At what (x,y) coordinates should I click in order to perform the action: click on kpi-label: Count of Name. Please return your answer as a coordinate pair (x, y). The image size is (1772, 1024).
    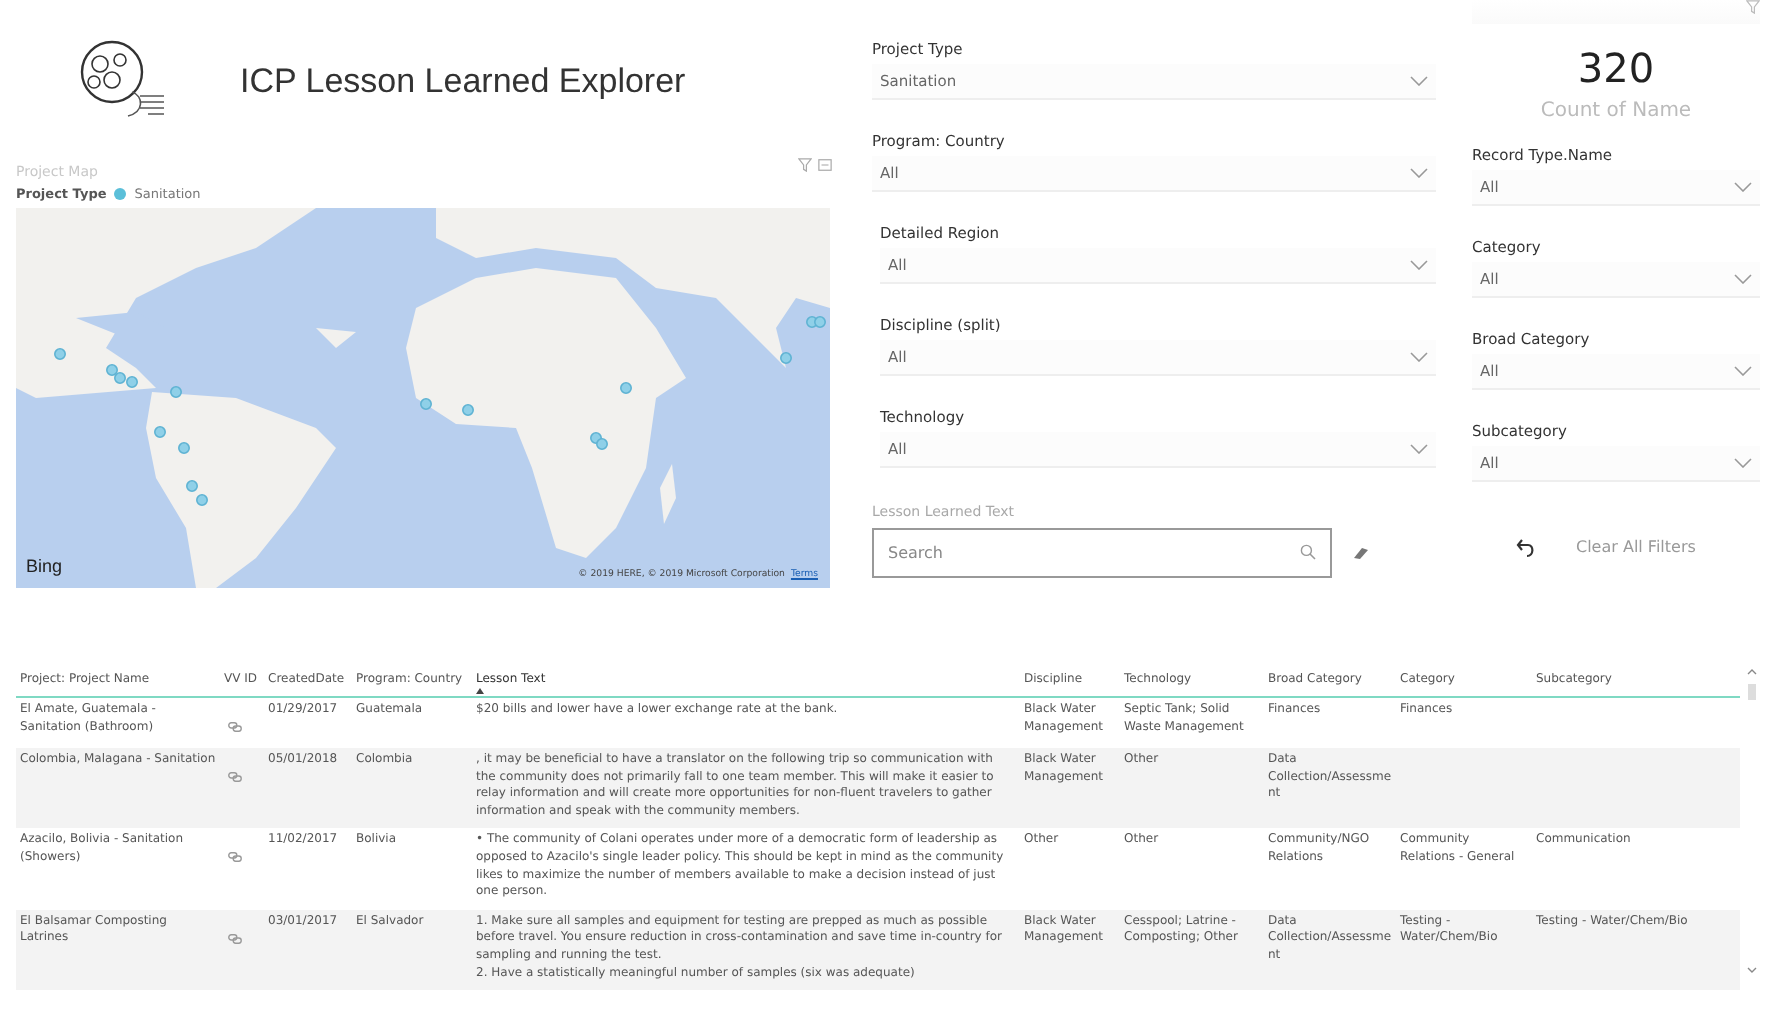
    Looking at the image, I should click on (1616, 111).